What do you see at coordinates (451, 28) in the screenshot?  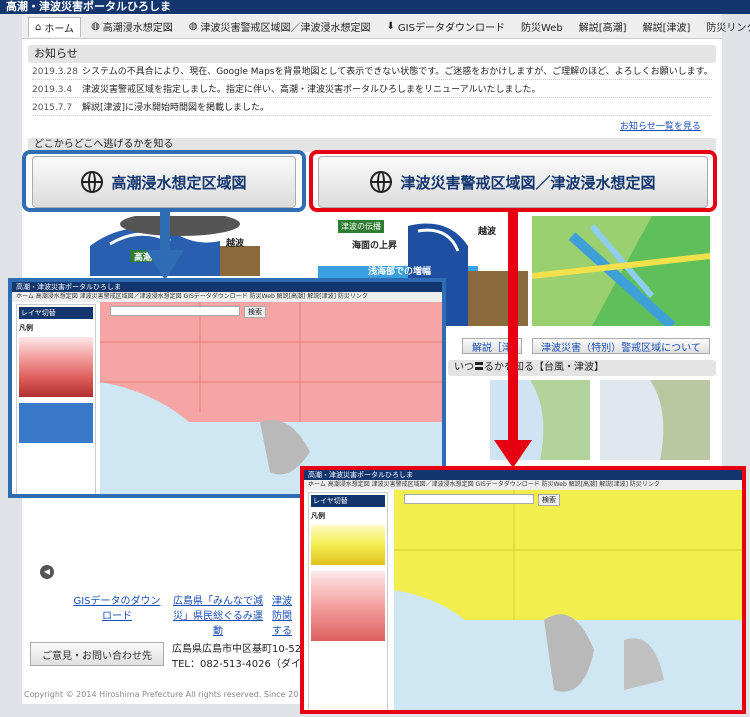 I see `nav-item-label: GISデータダウンロード` at bounding box center [451, 28].